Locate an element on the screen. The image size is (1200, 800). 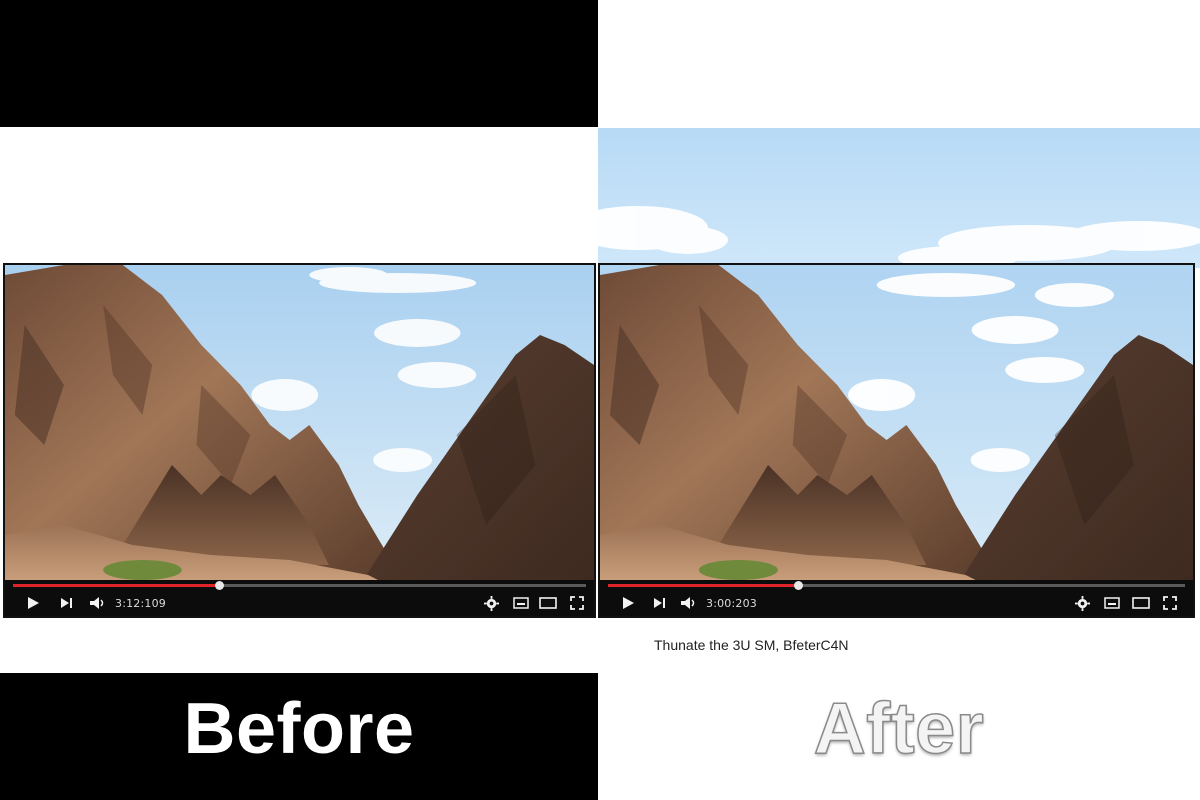
player-controls: 3:00:203 is located at coordinates (896, 598).